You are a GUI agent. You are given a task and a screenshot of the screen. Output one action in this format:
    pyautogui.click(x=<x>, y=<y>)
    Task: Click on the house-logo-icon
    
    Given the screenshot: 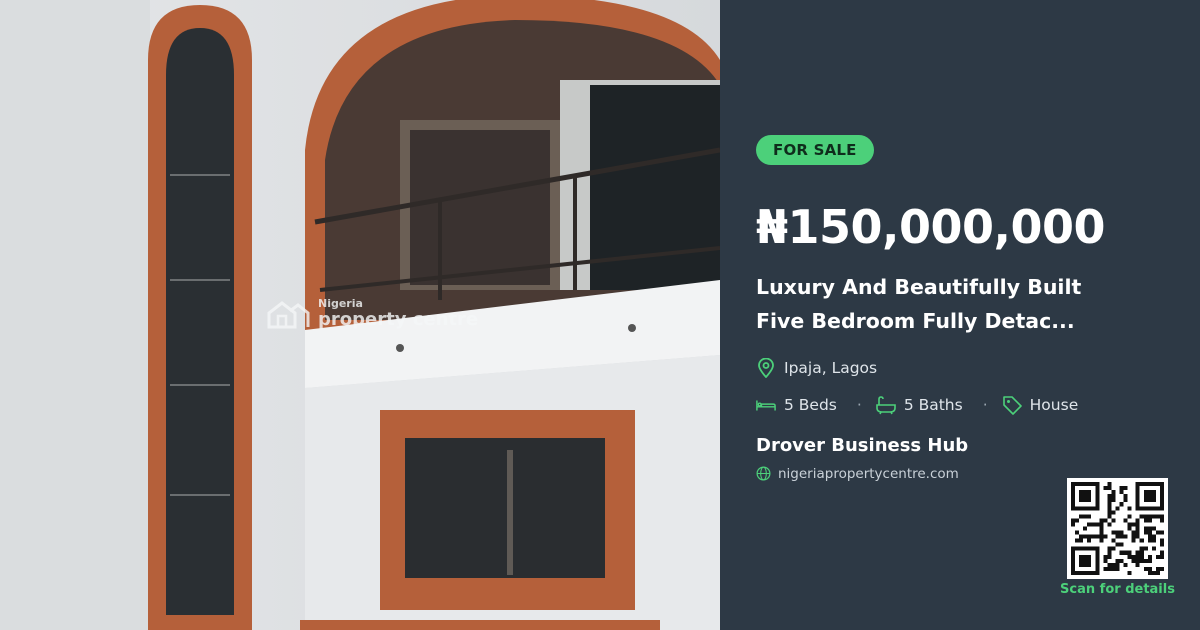 What is the action you would take?
    pyautogui.click(x=288, y=314)
    